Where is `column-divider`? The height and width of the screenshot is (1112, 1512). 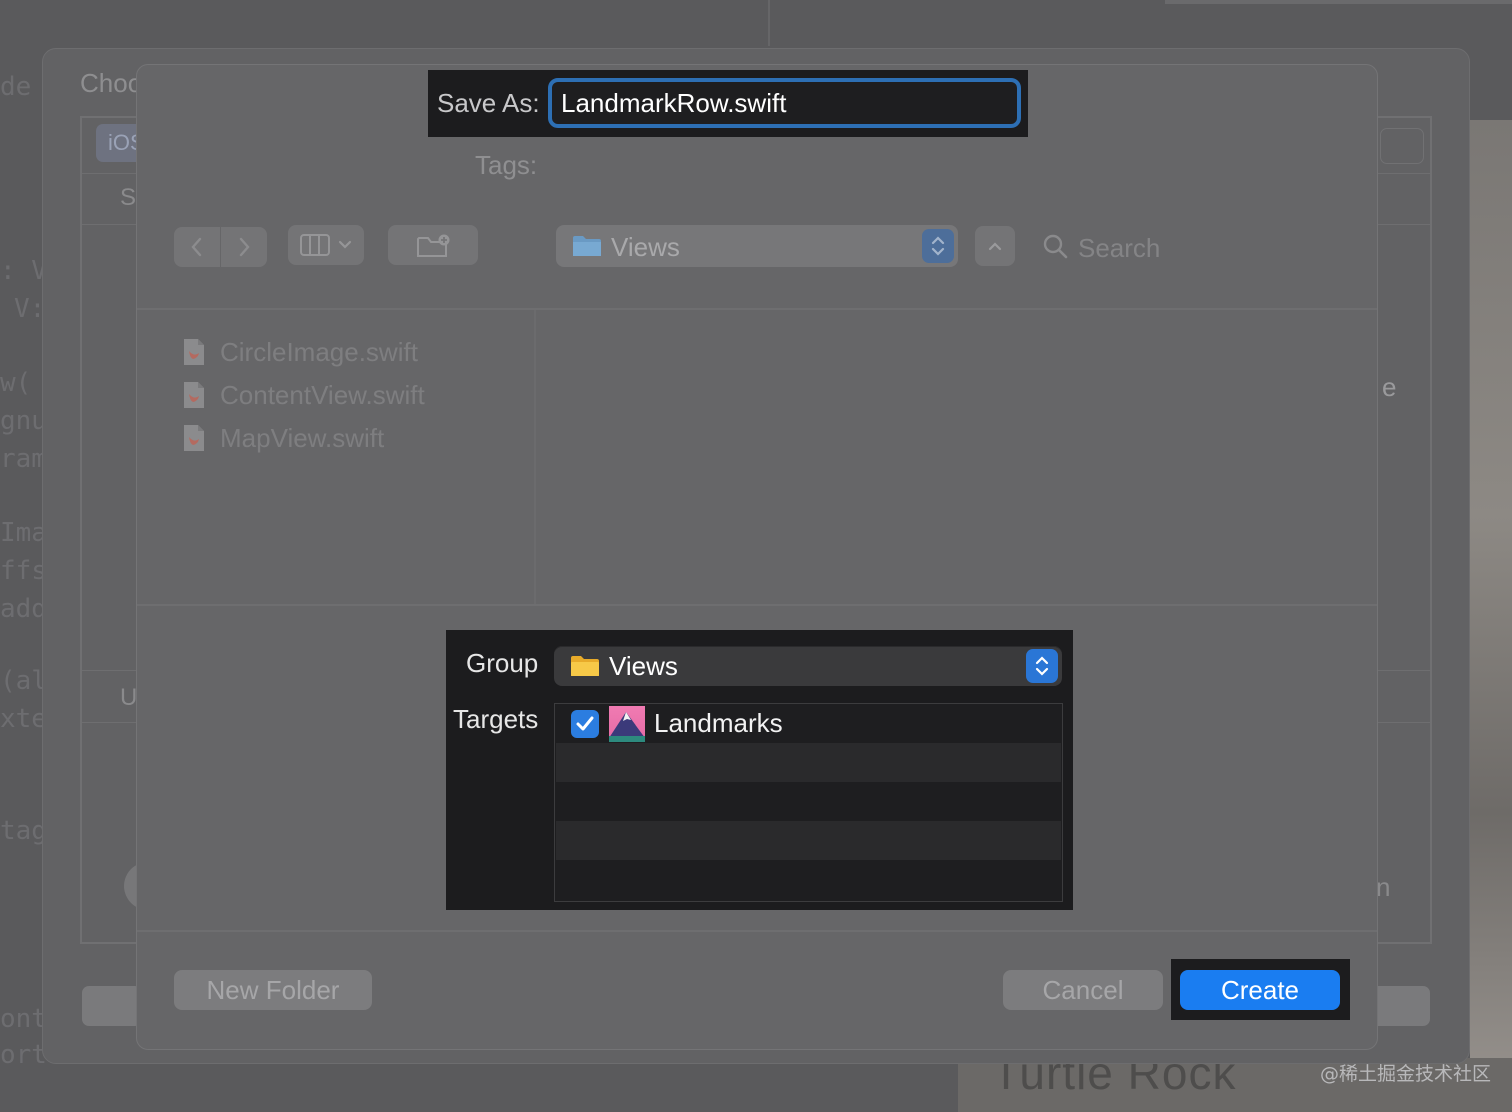 column-divider is located at coordinates (535, 458).